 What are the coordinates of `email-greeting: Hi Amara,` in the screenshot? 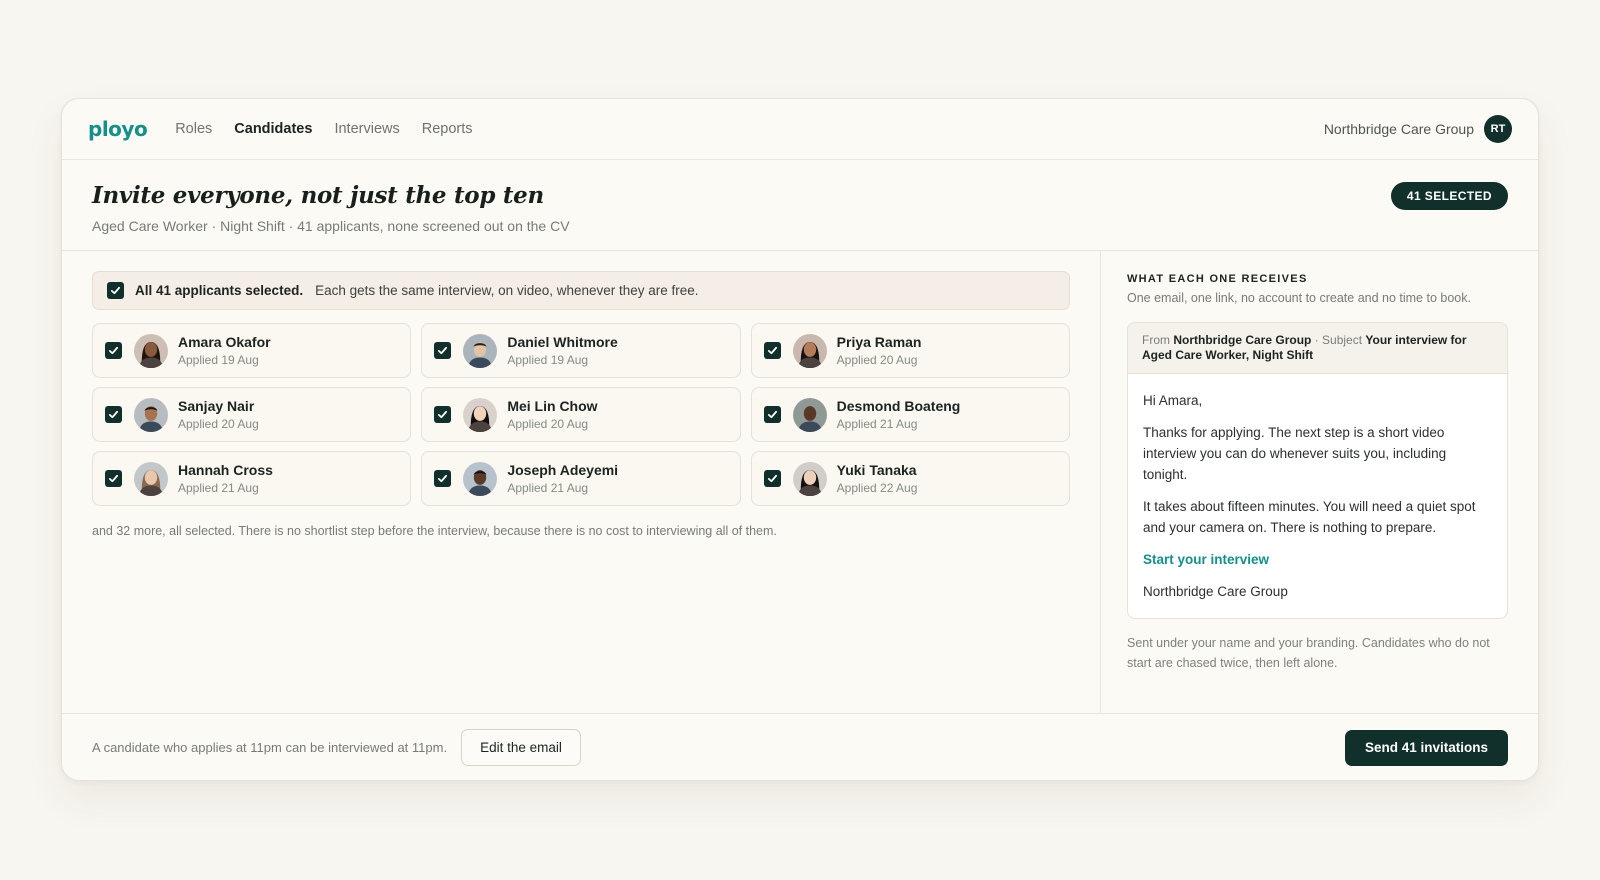 It's located at (1173, 400).